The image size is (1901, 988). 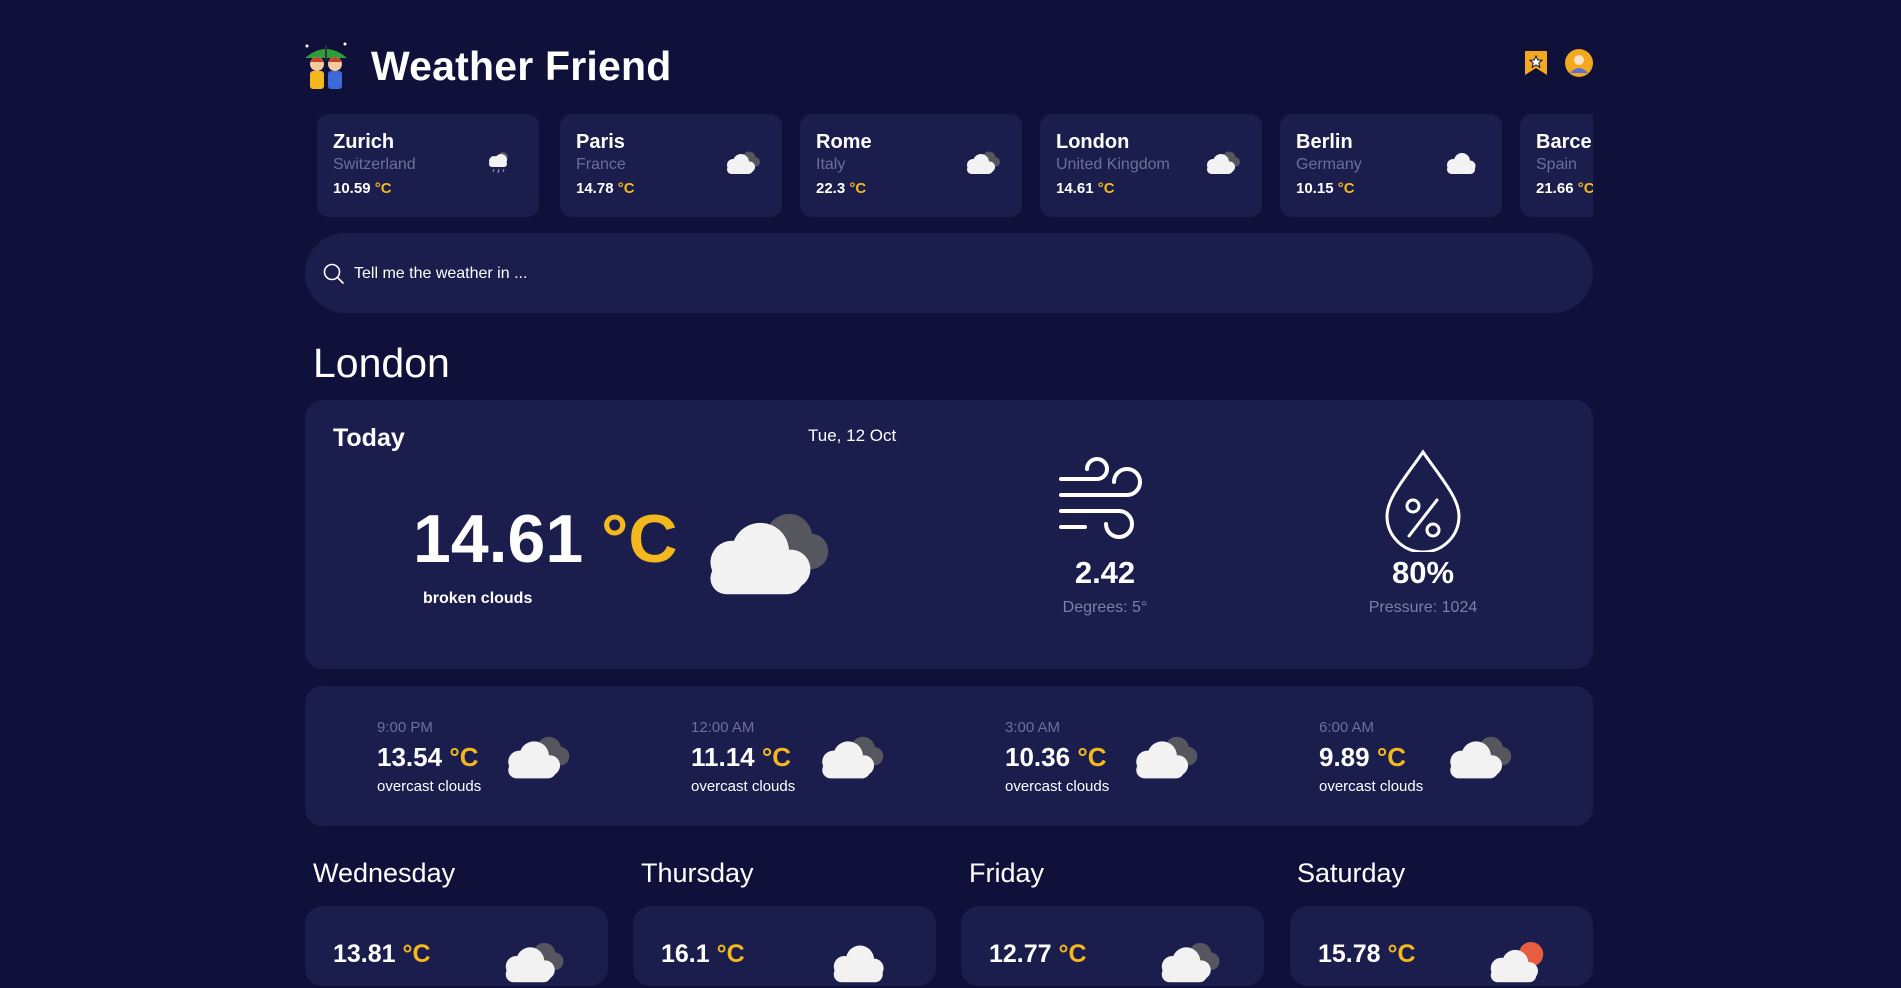 What do you see at coordinates (428, 165) in the screenshot?
I see `city-card-zurich: Zurich Switzerland 10.59 °C` at bounding box center [428, 165].